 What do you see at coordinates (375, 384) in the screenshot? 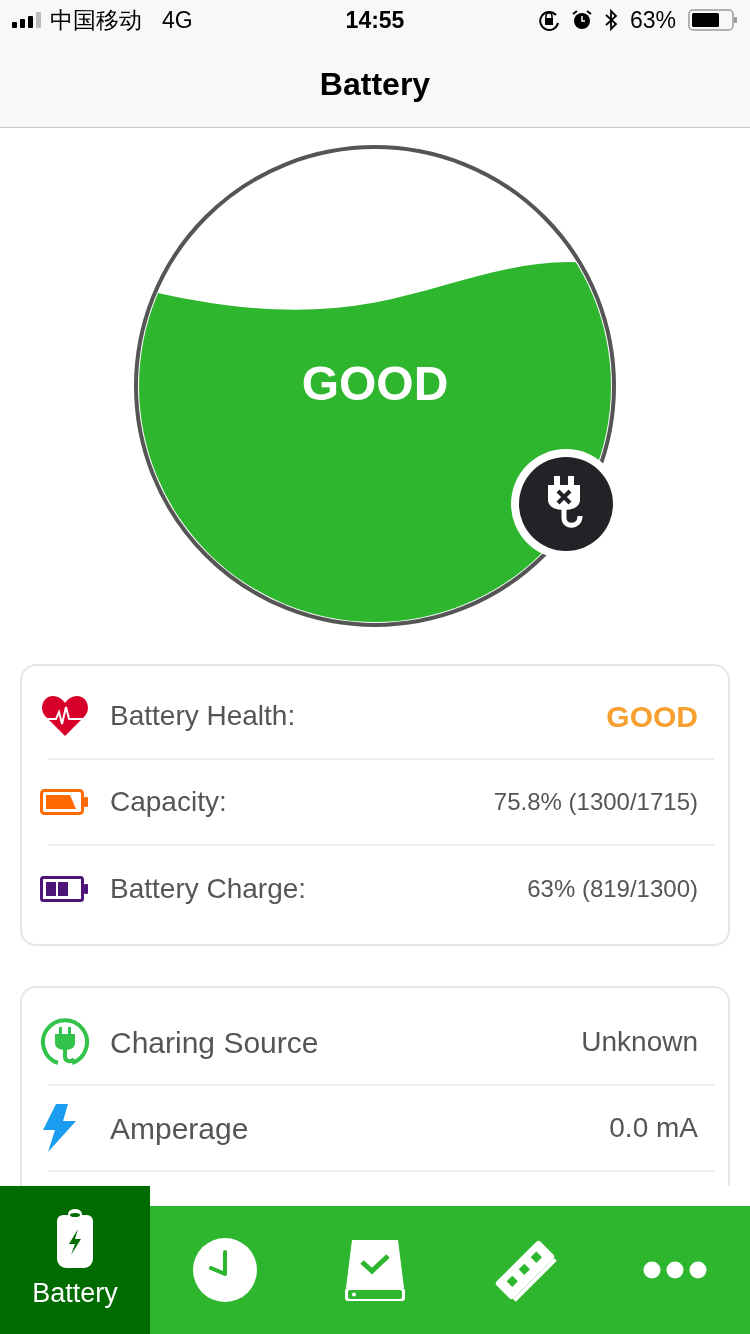
I see `gauge-status: GOOD` at bounding box center [375, 384].